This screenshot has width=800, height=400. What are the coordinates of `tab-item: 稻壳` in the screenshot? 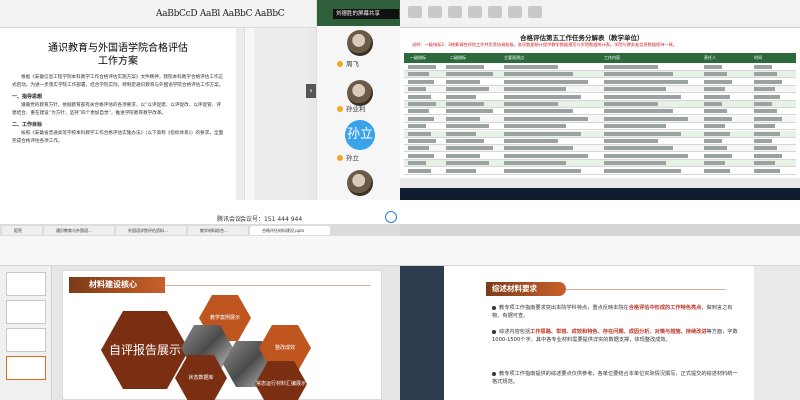 It's located at (22, 230).